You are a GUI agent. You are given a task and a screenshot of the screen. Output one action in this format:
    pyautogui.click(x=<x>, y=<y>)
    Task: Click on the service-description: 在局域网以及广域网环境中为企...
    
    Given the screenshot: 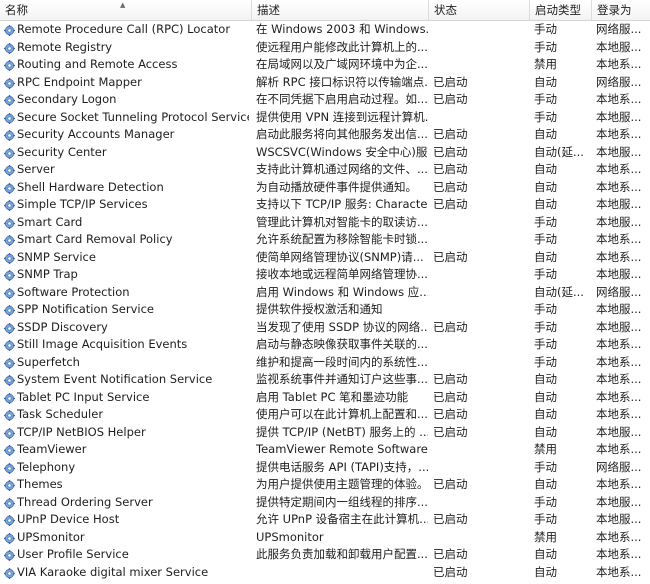 What is the action you would take?
    pyautogui.click(x=342, y=64)
    